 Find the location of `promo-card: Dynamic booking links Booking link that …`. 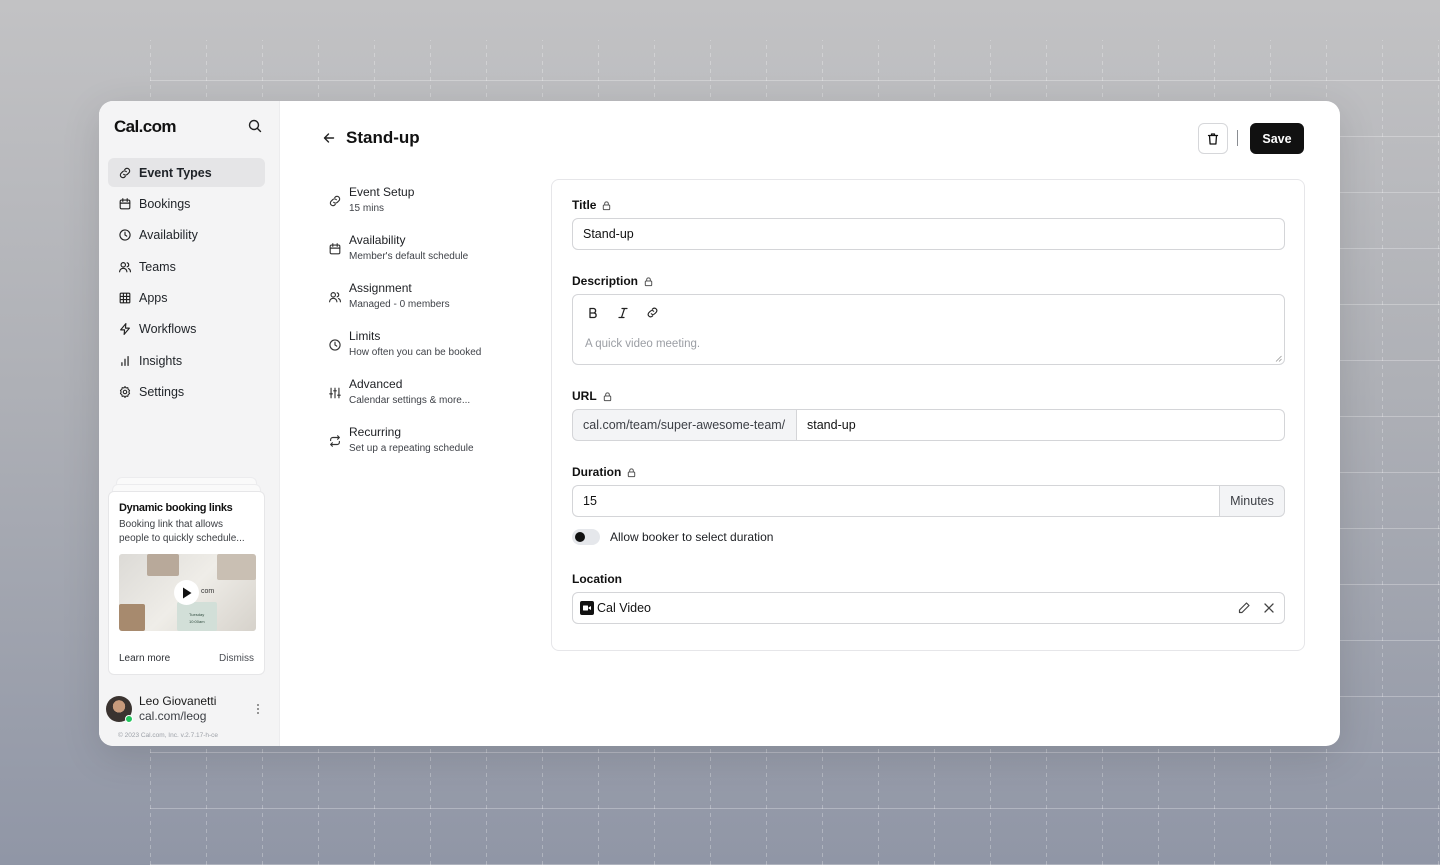

promo-card: Dynamic booking links Booking link that … is located at coordinates (186, 583).